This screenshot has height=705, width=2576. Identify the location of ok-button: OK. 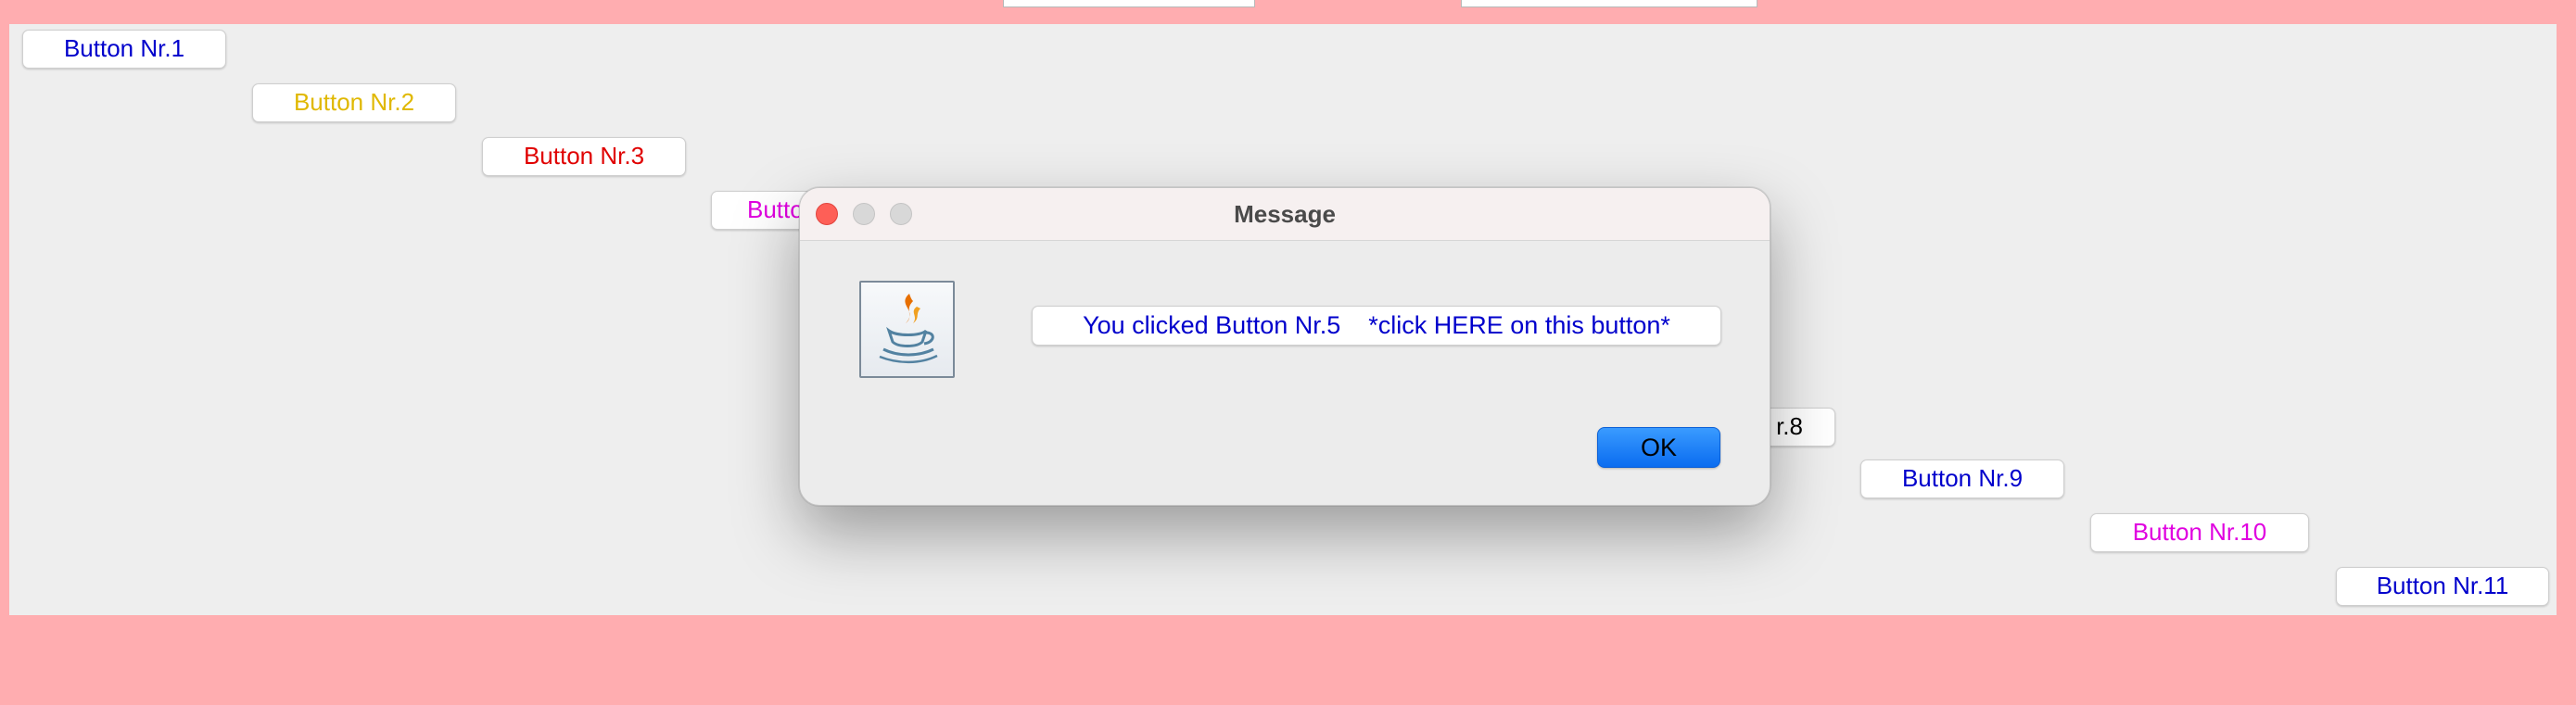
(1658, 447).